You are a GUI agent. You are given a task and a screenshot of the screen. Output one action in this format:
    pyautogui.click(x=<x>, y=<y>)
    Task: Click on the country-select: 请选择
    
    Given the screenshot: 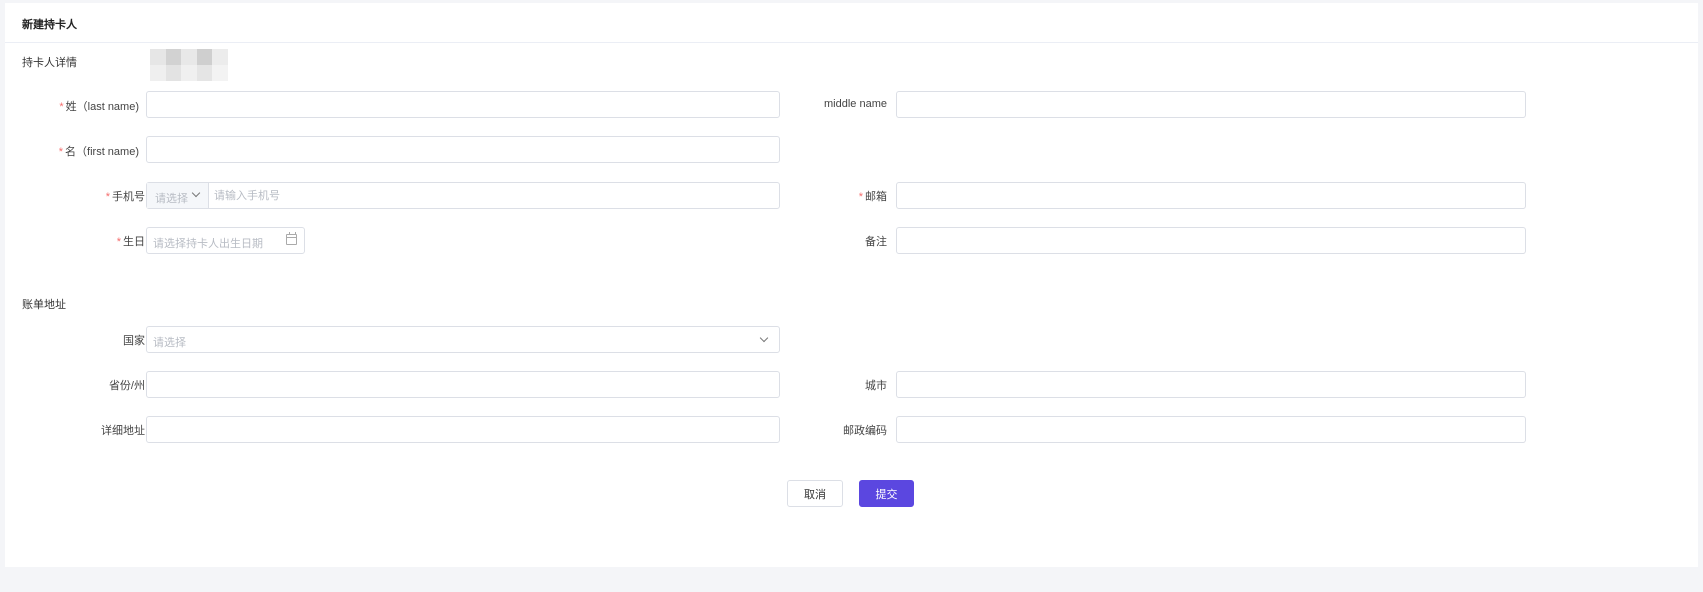 What is the action you would take?
    pyautogui.click(x=463, y=339)
    